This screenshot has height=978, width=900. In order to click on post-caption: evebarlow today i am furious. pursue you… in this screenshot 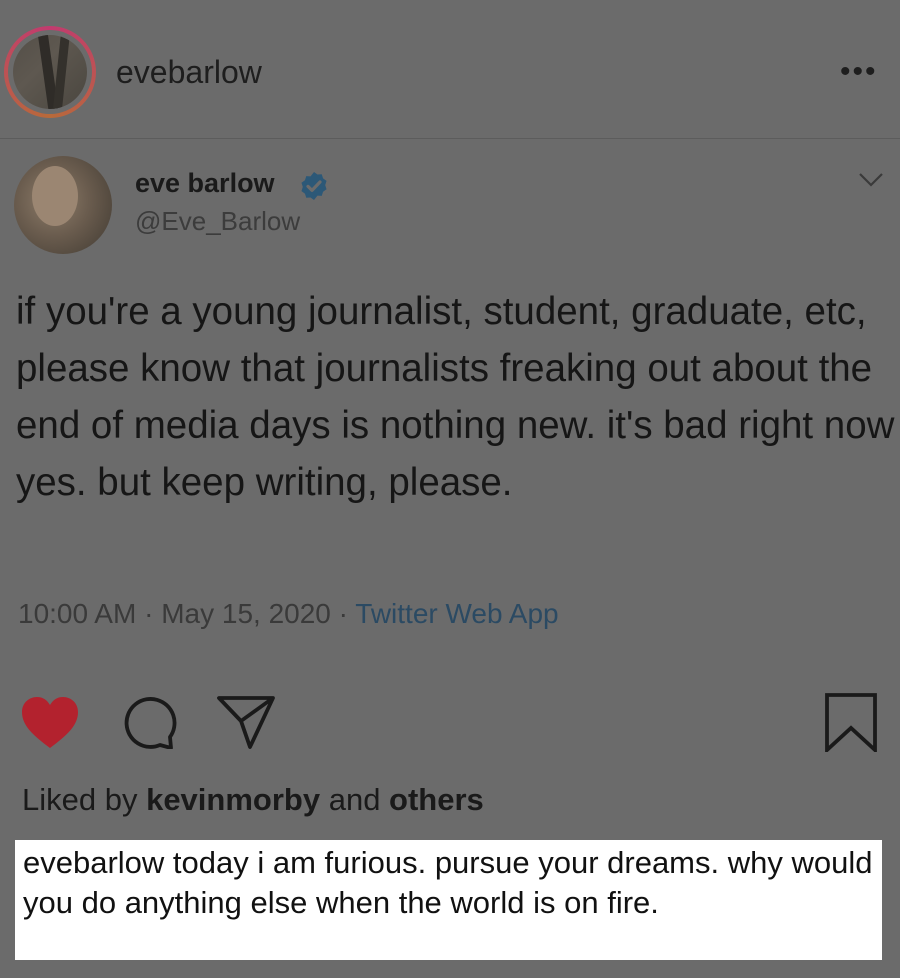, I will do `click(448, 900)`.